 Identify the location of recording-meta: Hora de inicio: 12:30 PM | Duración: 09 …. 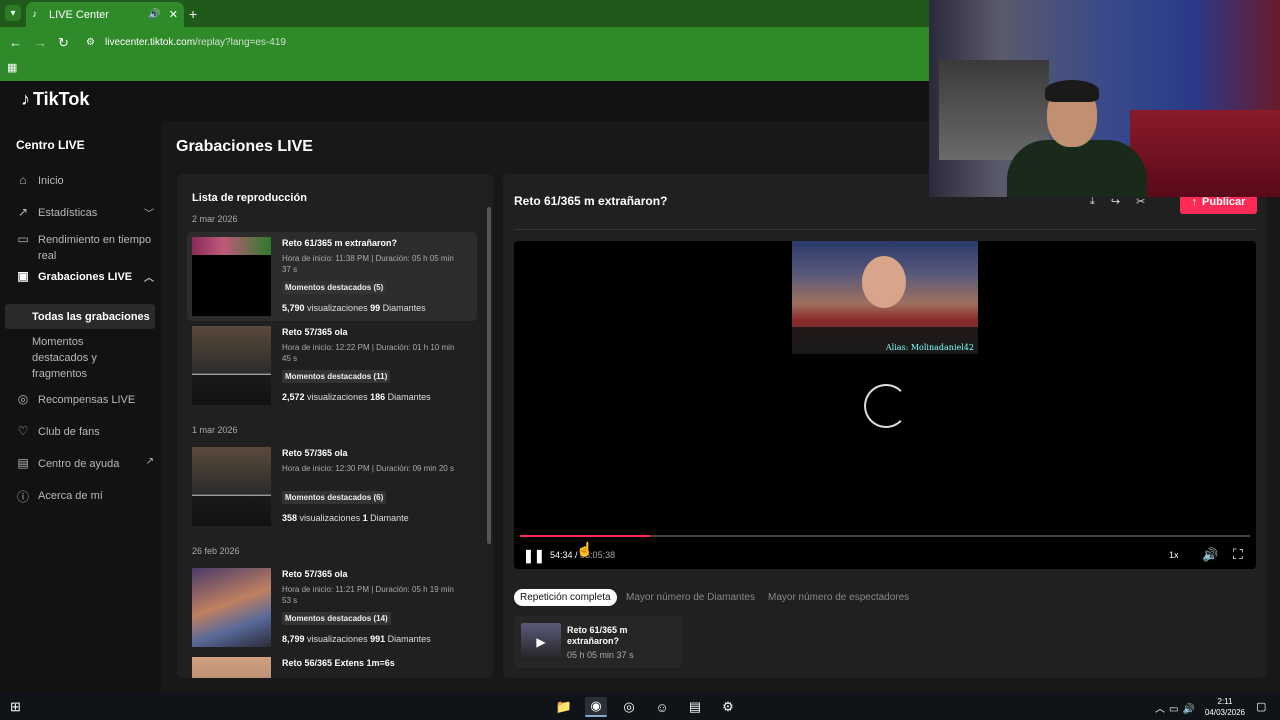
(368, 468).